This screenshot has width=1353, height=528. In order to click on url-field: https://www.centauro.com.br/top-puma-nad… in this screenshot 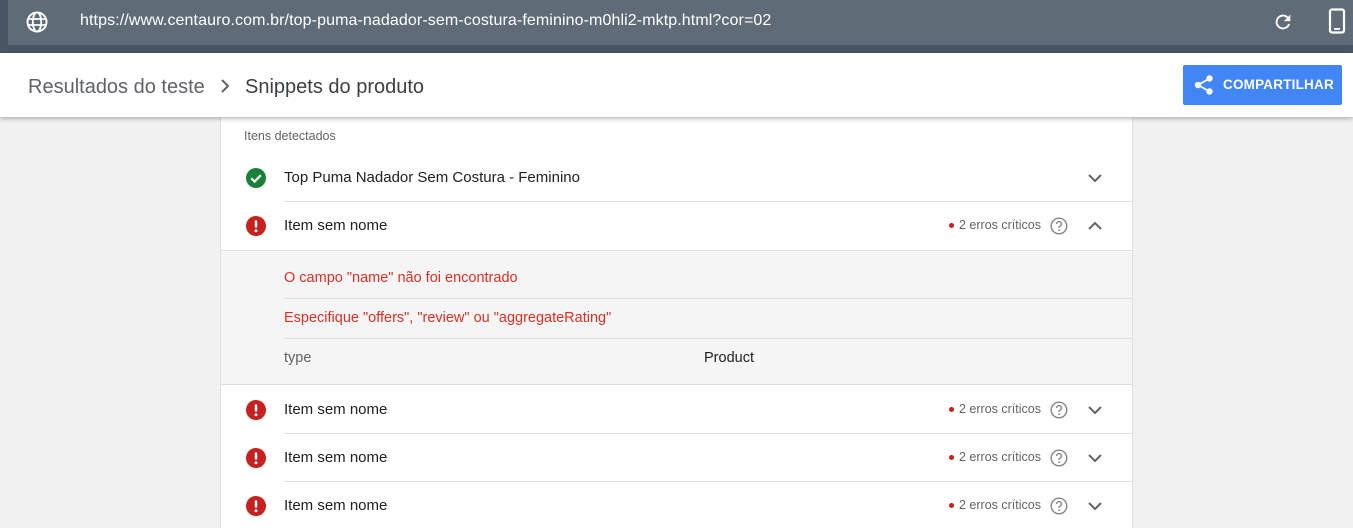, I will do `click(680, 22)`.